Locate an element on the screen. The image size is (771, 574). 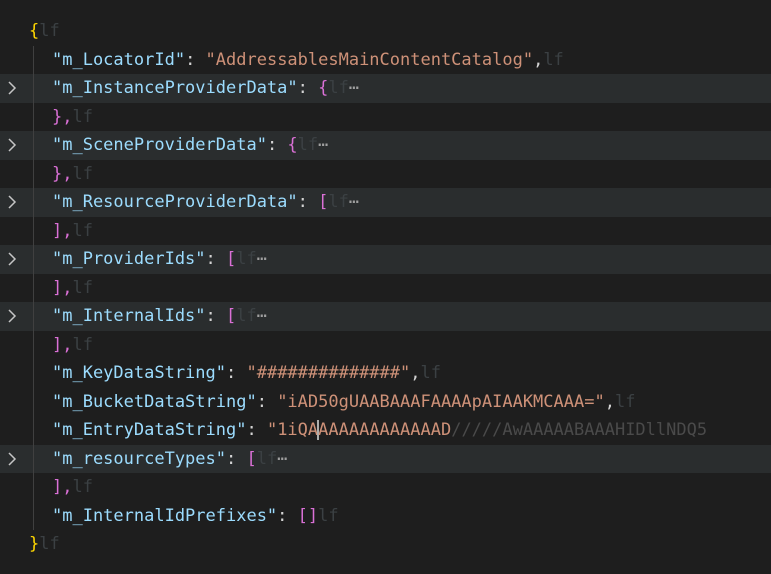
json-key: "m_ResourceProviderData" is located at coordinates (175, 202).